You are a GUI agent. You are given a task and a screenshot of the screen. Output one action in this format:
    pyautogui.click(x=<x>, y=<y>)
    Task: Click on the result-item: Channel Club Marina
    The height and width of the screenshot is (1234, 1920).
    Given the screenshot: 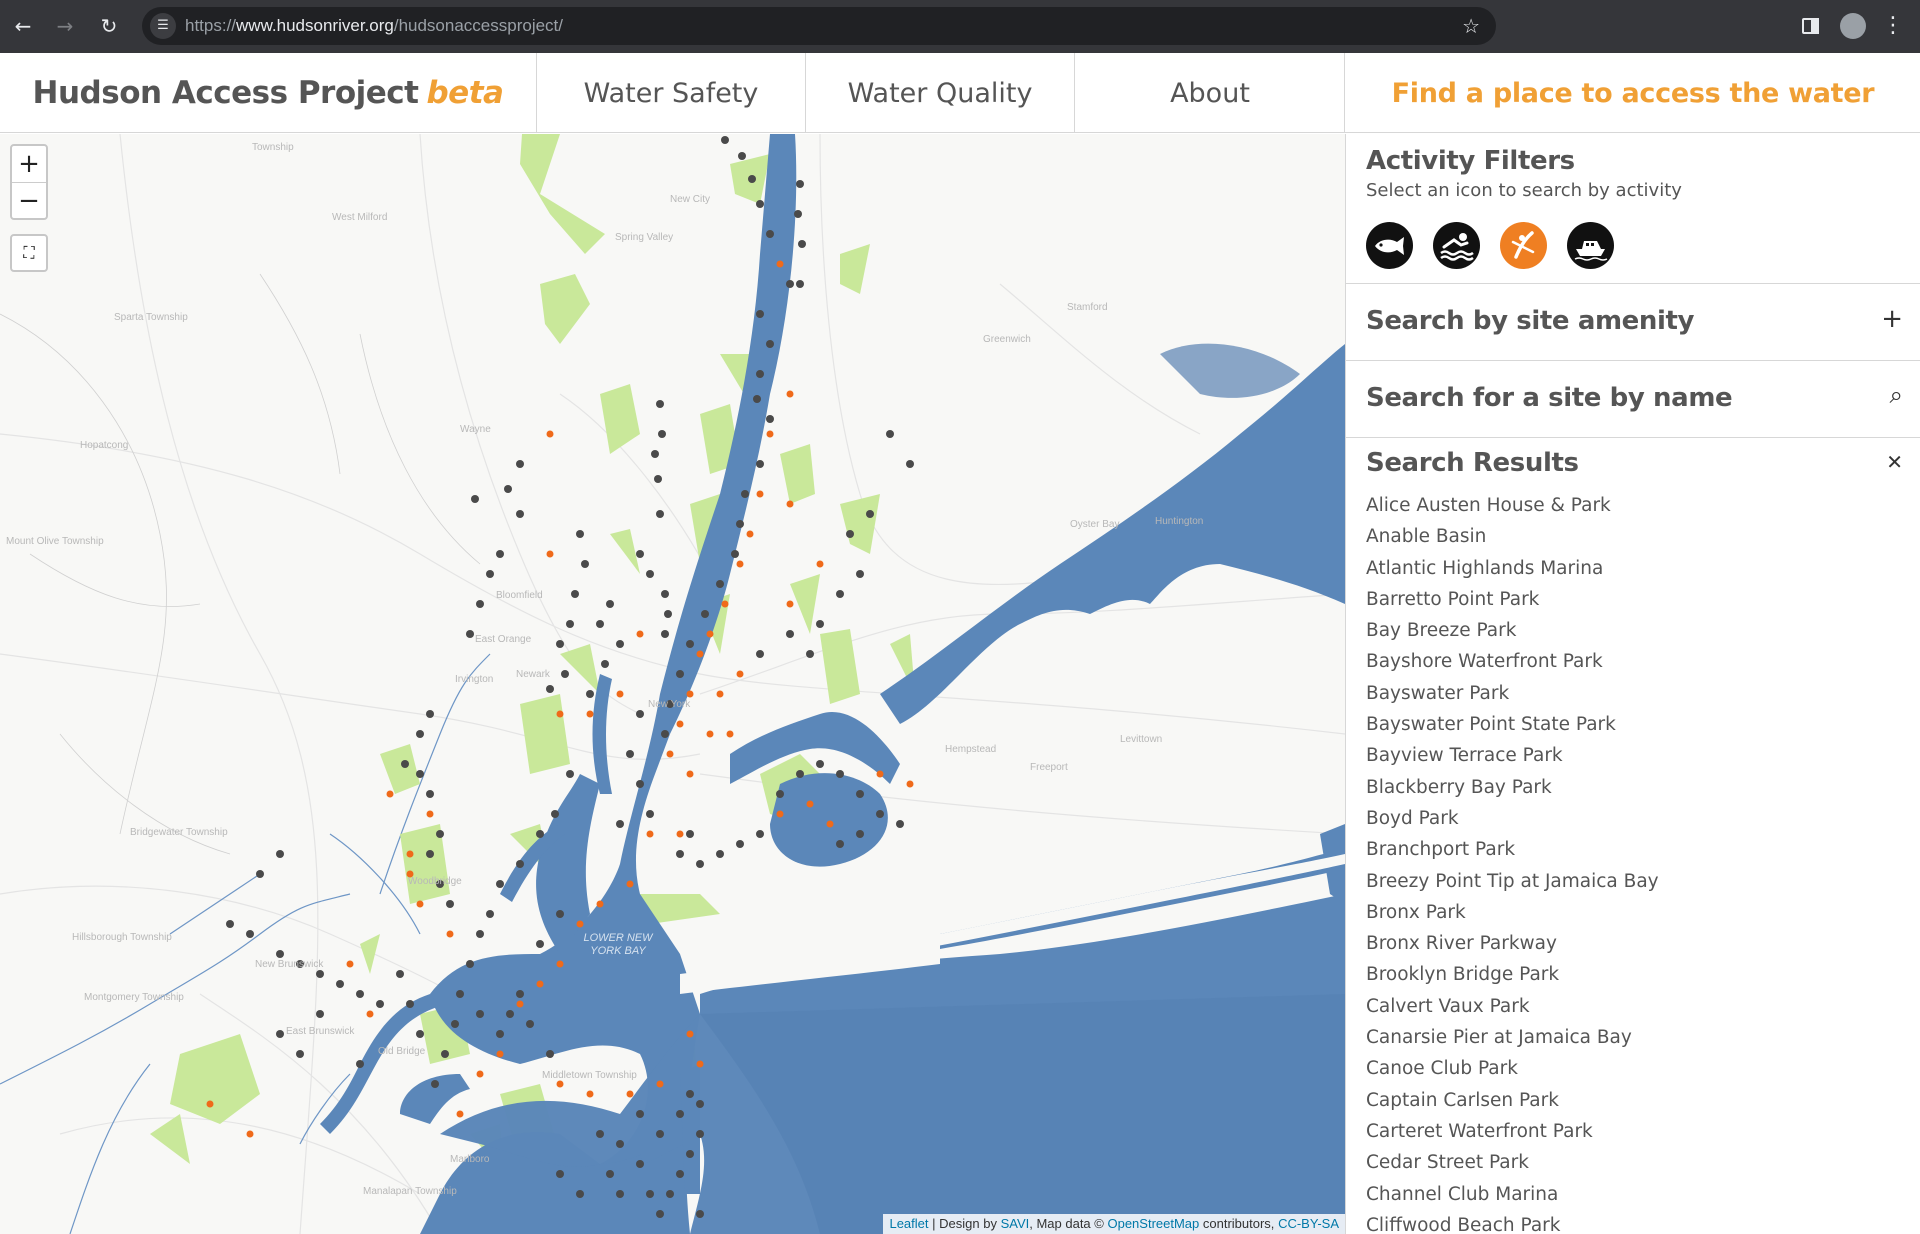 What is the action you would take?
    pyautogui.click(x=1512, y=1194)
    